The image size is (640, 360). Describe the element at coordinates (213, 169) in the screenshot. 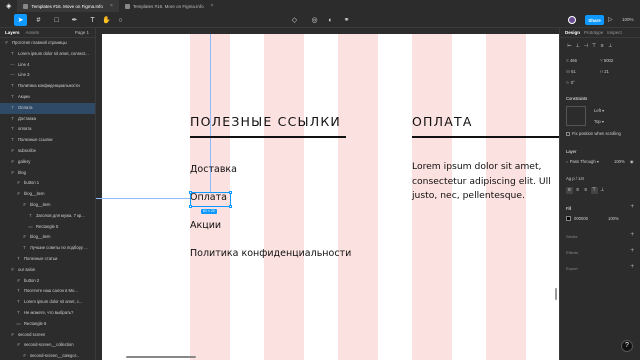

I see `link-delivery: Доставка` at that location.